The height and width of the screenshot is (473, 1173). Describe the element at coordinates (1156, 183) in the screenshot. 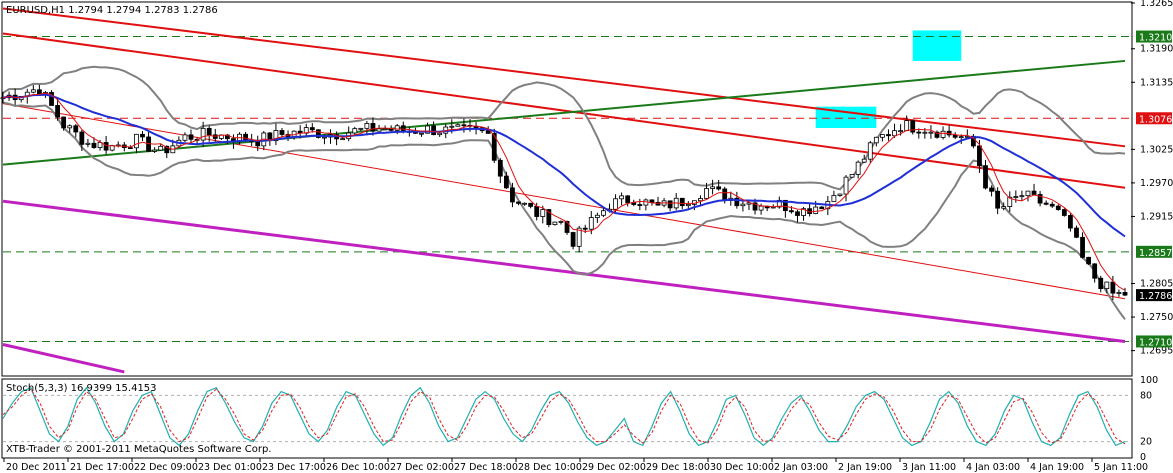

I see `price-tick-label: 1.2970` at that location.